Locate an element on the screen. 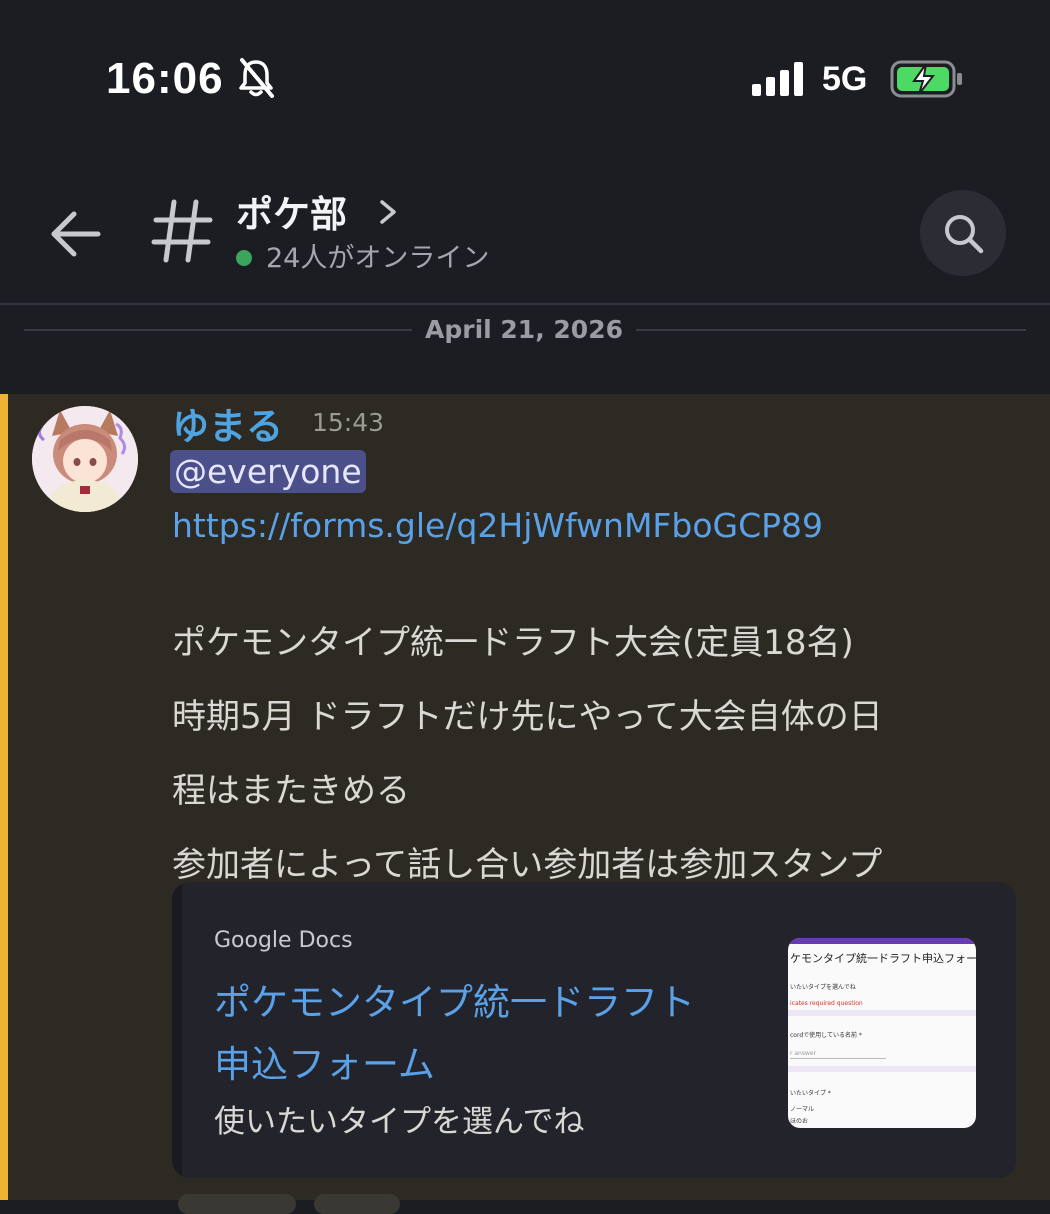  avatar-illustration-icon is located at coordinates (85, 459).